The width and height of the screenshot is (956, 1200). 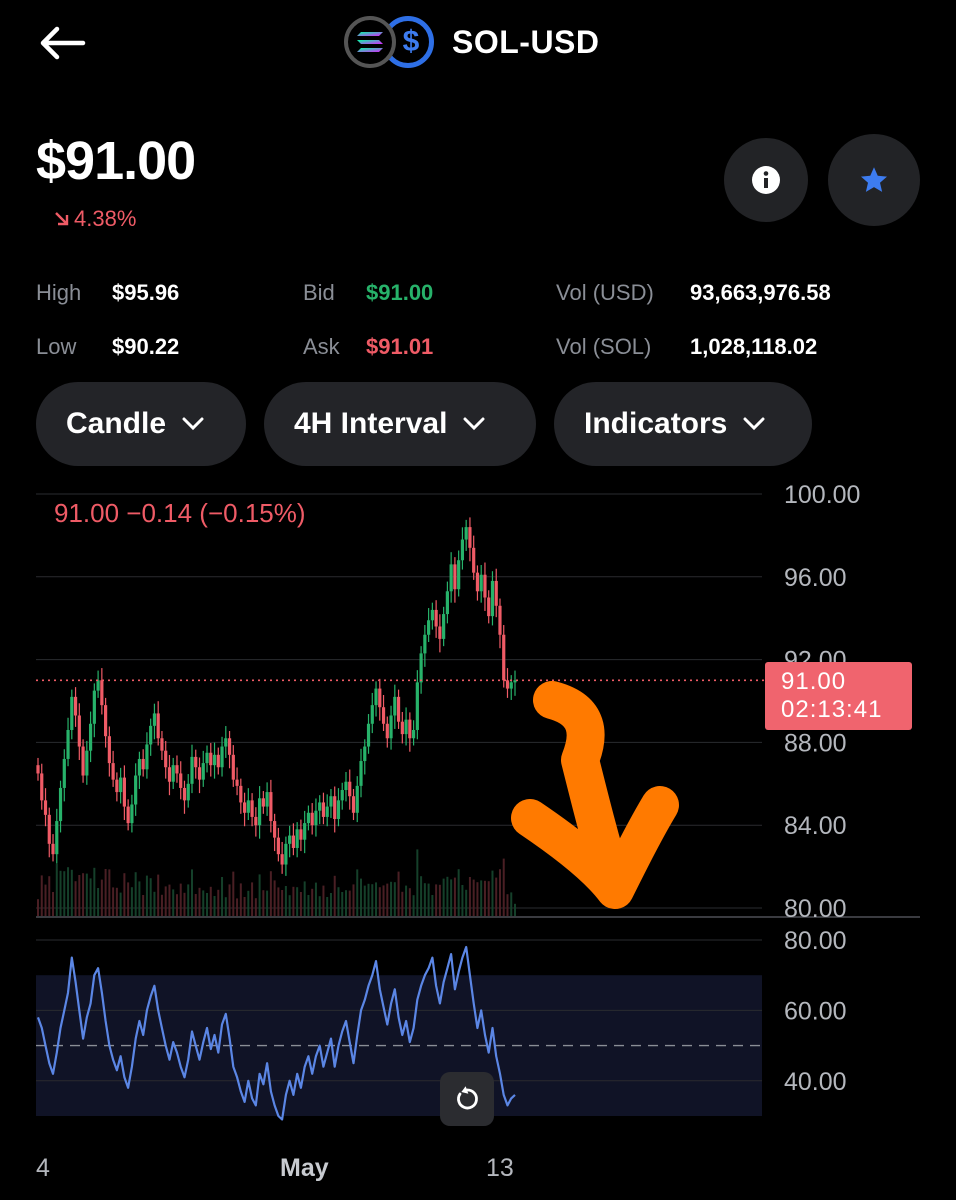 I want to click on x-label-13: 13, so click(x=500, y=1168).